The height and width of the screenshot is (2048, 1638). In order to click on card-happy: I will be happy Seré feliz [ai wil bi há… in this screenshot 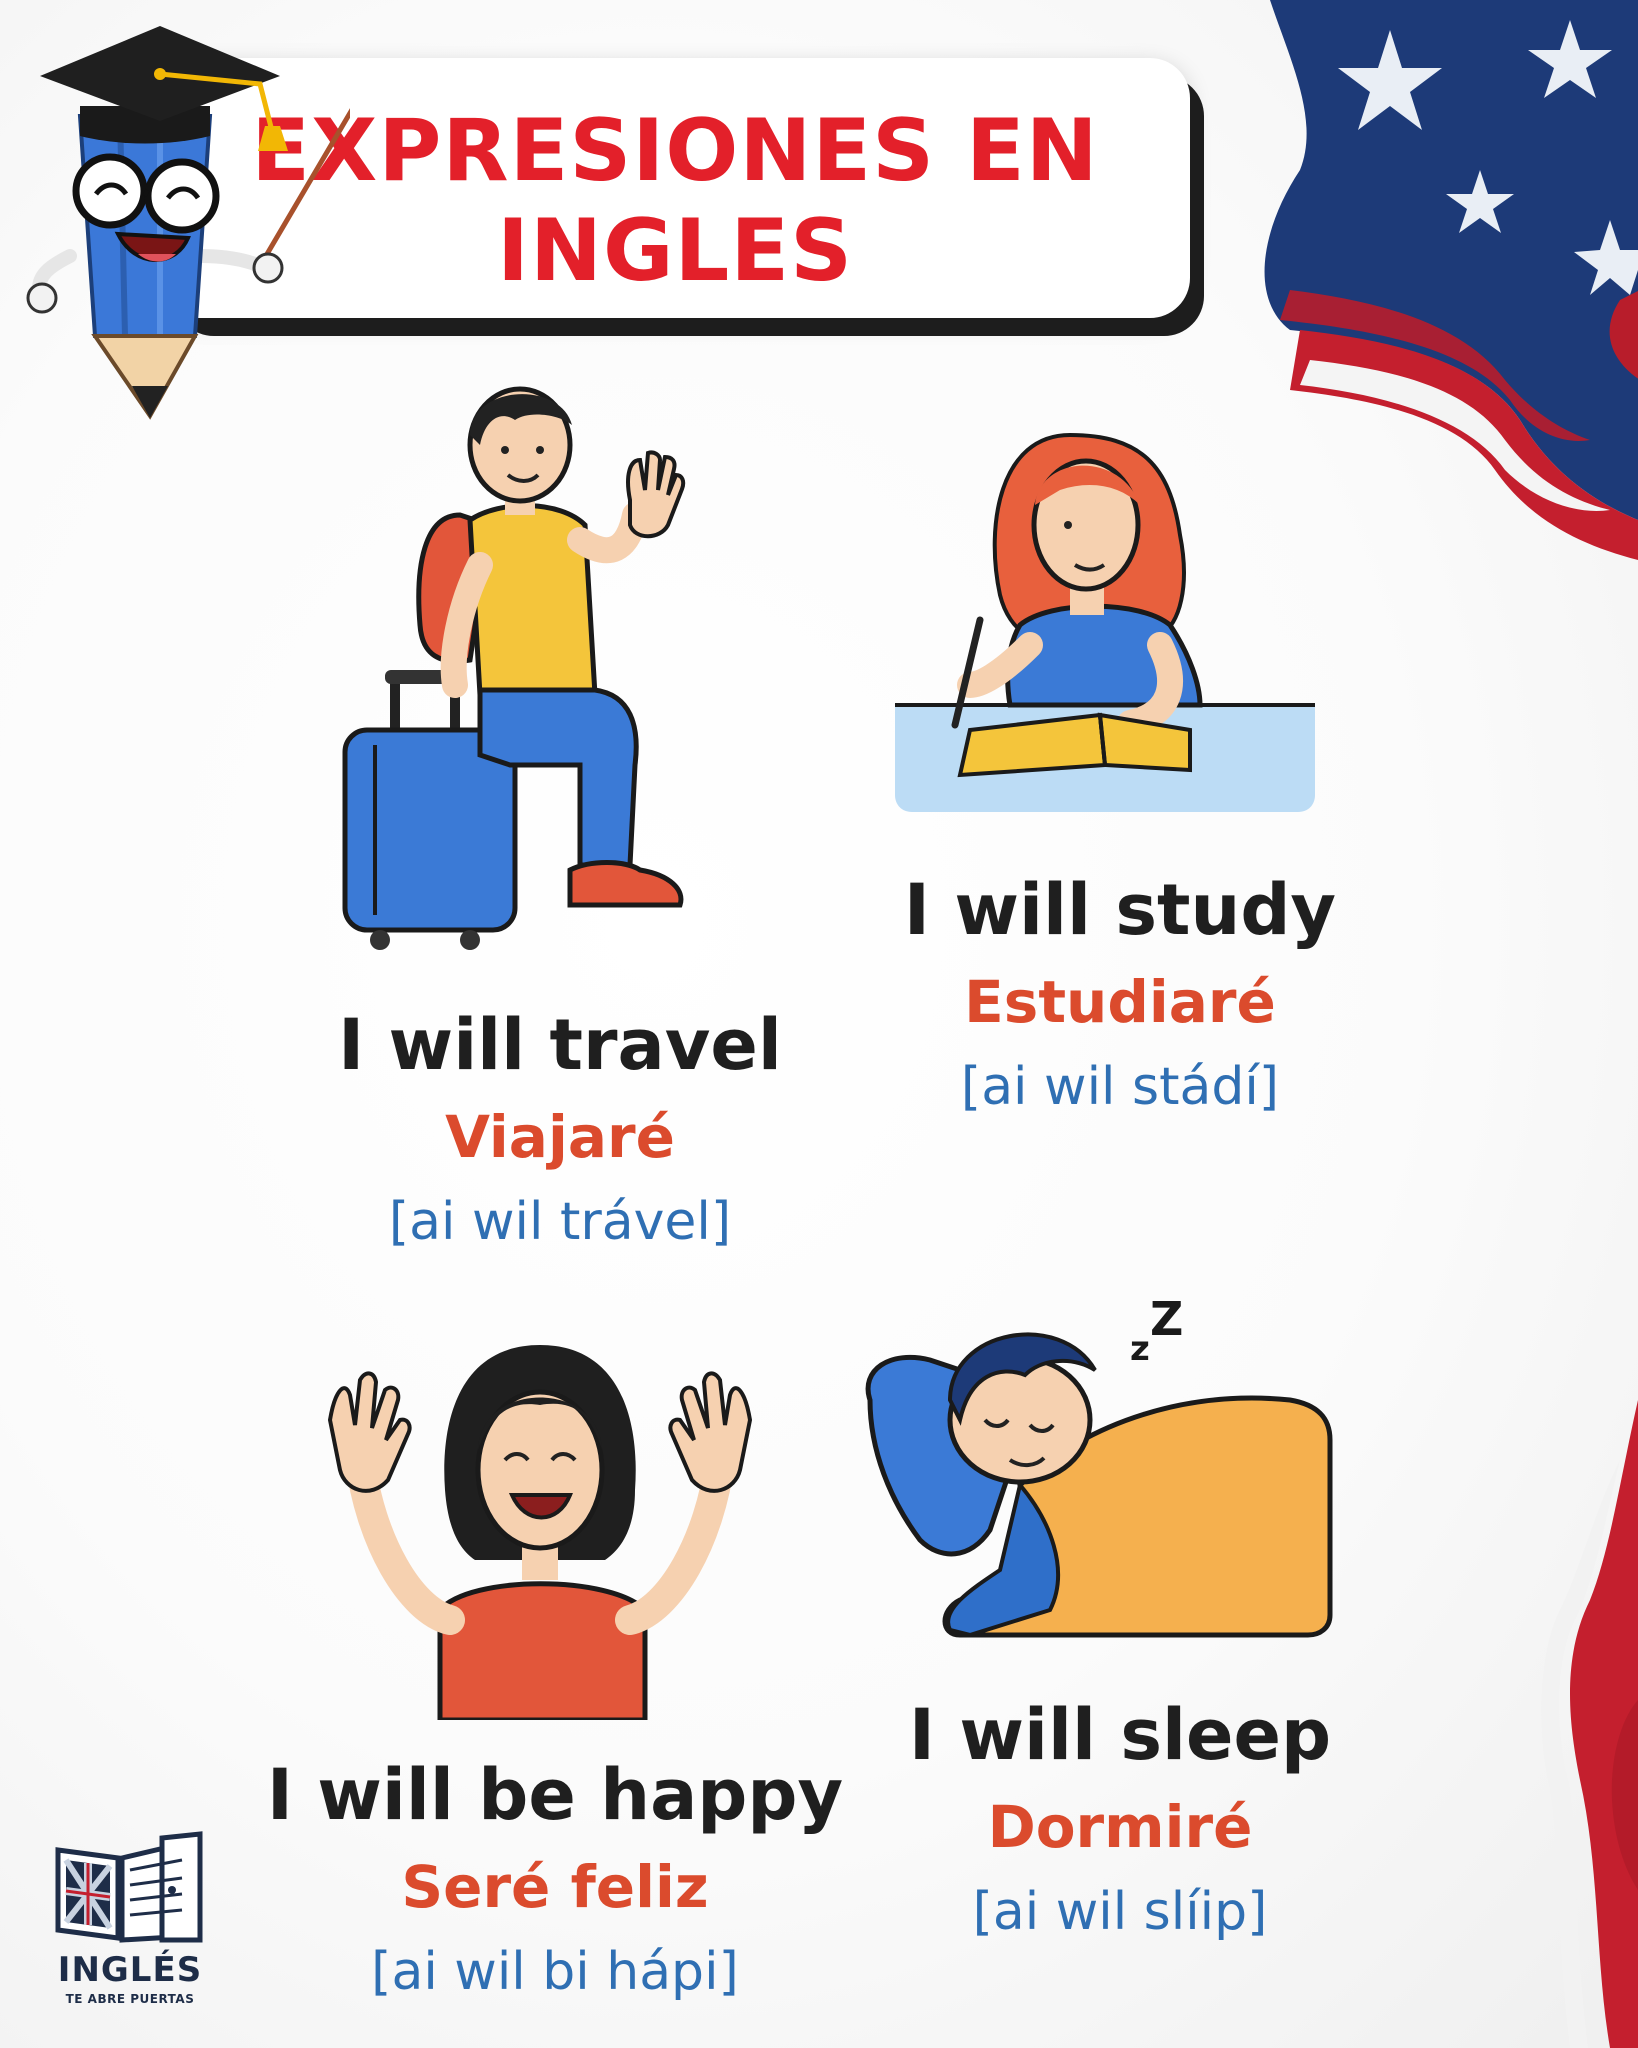, I will do `click(555, 1879)`.